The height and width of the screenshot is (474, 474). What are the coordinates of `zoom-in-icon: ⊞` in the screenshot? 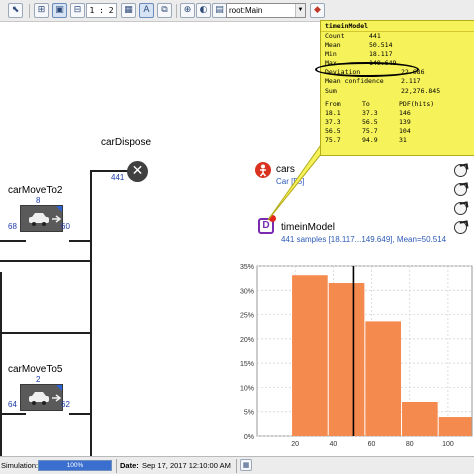 It's located at (41, 10).